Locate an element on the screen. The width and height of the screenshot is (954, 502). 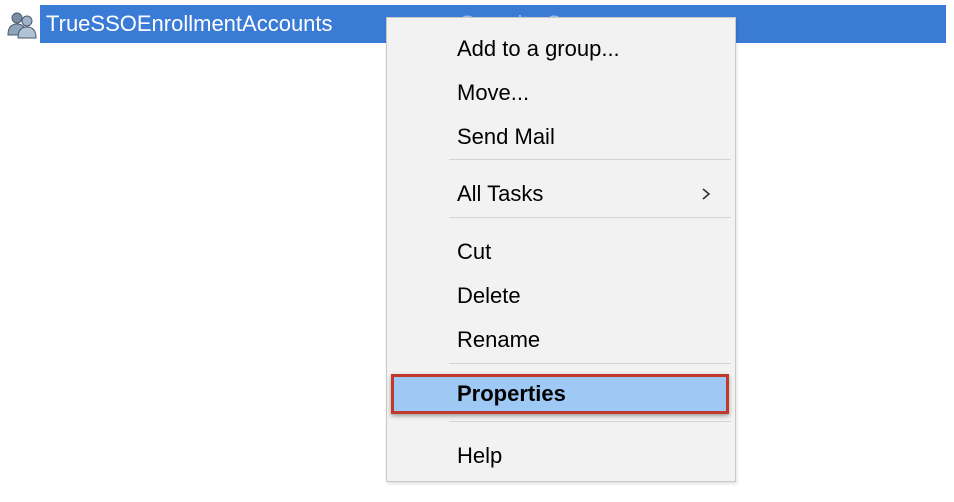
menu-item-cut: Cut is located at coordinates (561, 252).